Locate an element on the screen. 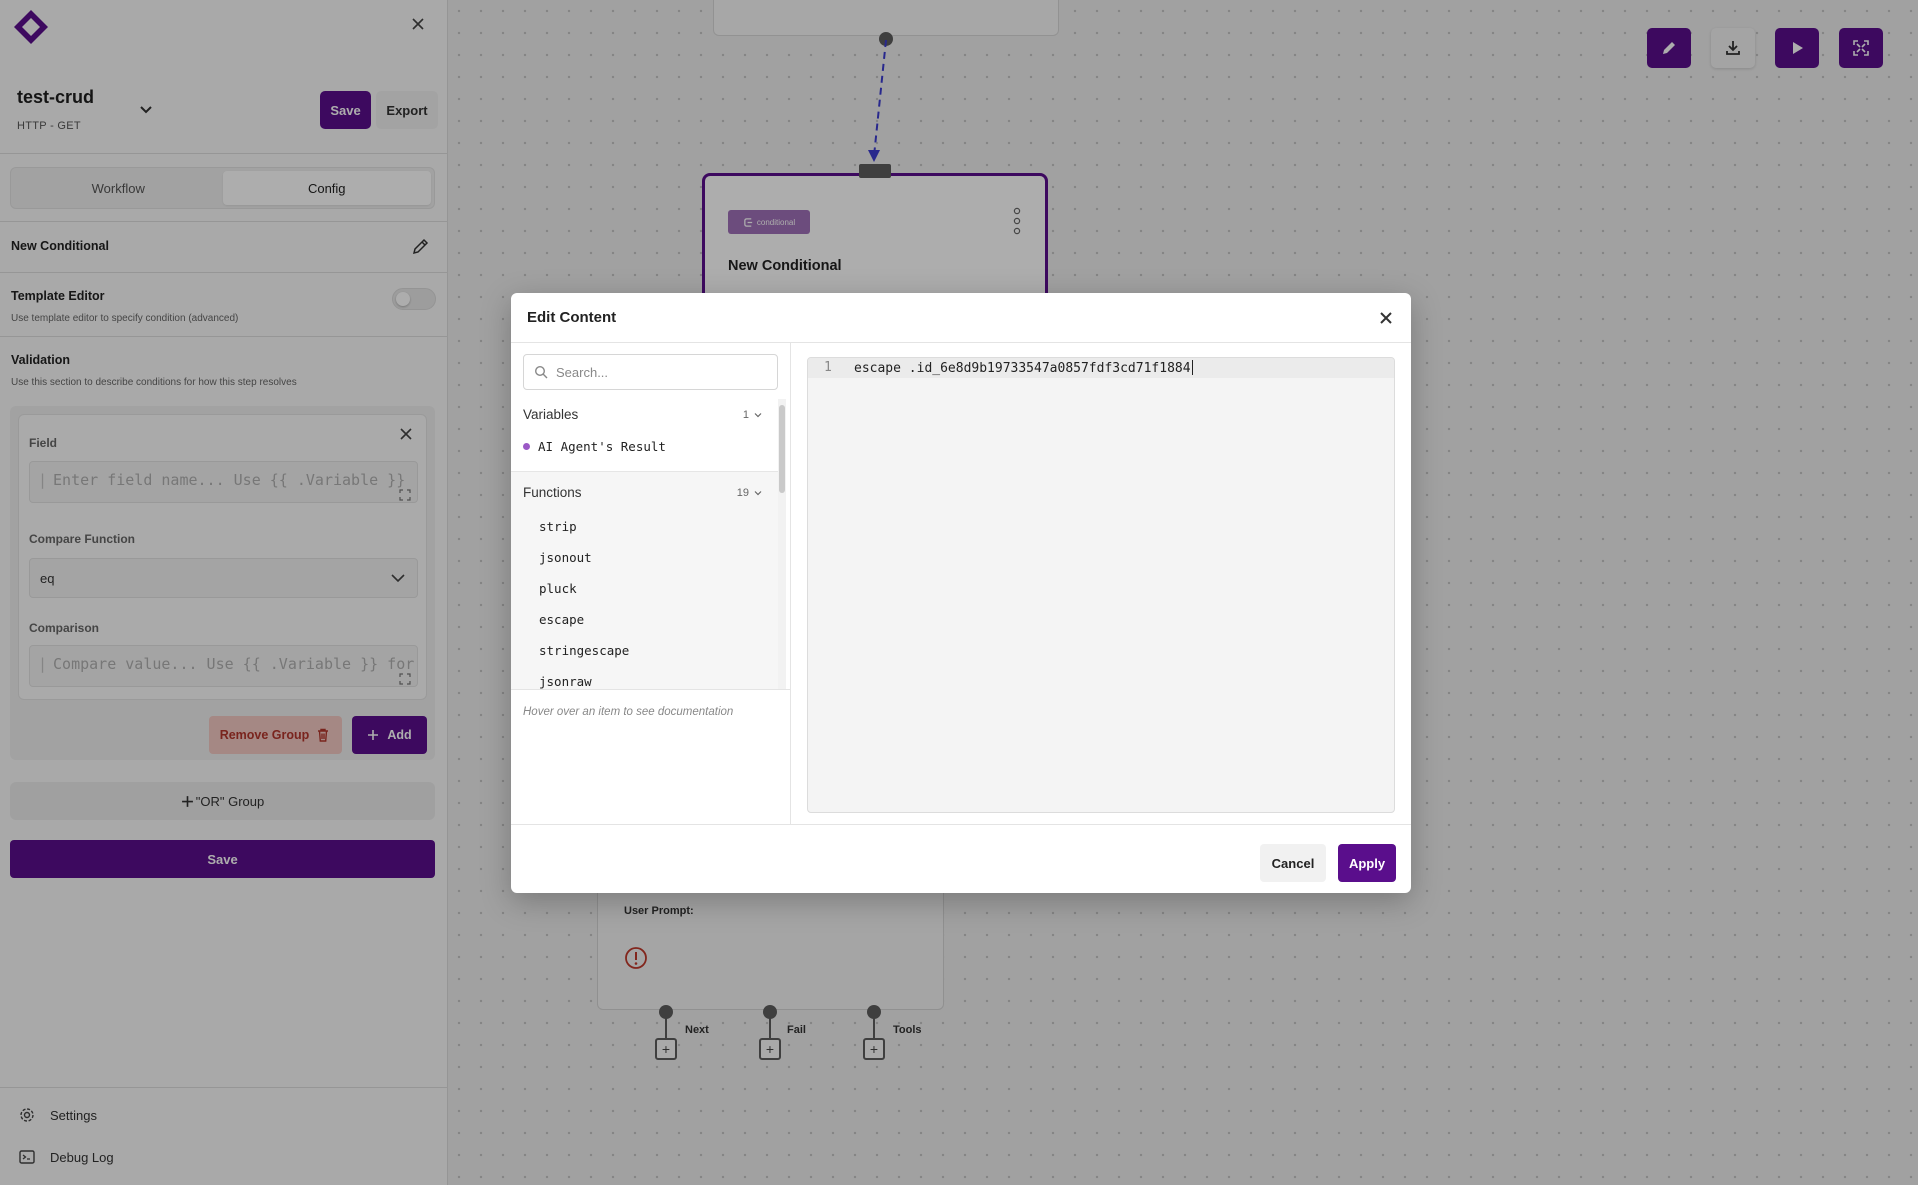 The width and height of the screenshot is (1918, 1185). close-modal-icon is located at coordinates (1386, 318).